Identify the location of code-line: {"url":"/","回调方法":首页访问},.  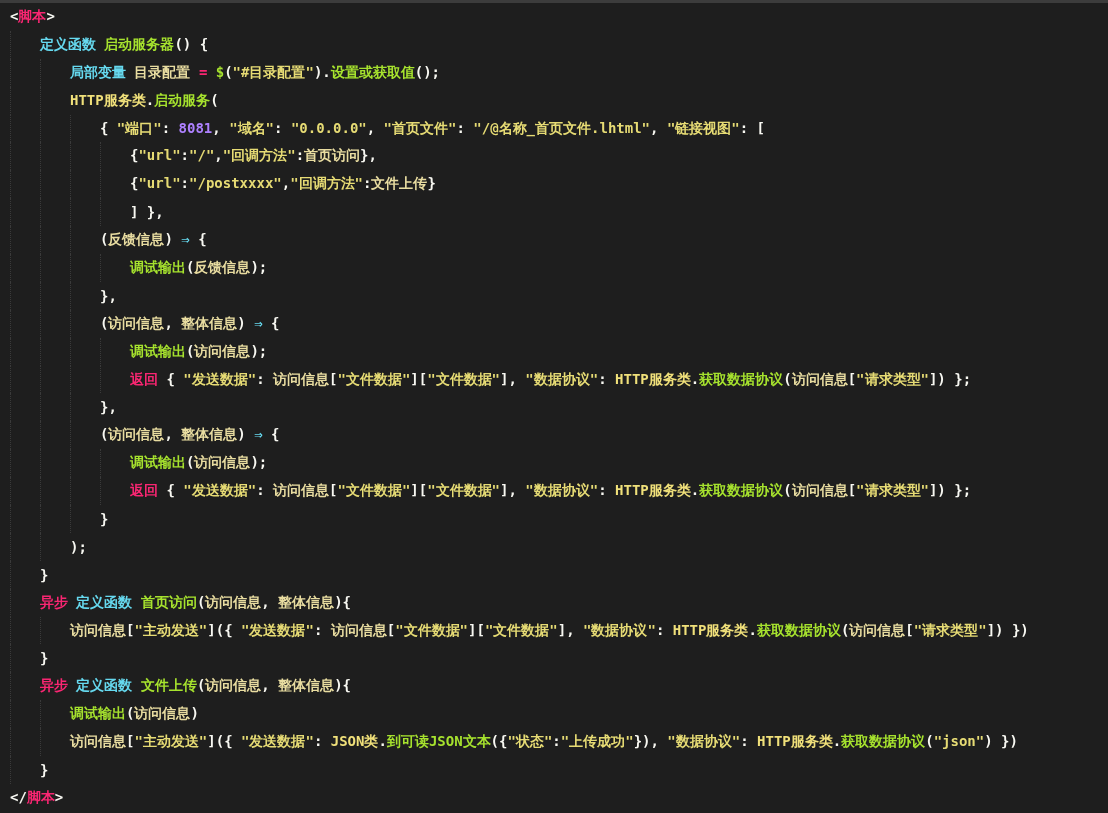
(253, 156).